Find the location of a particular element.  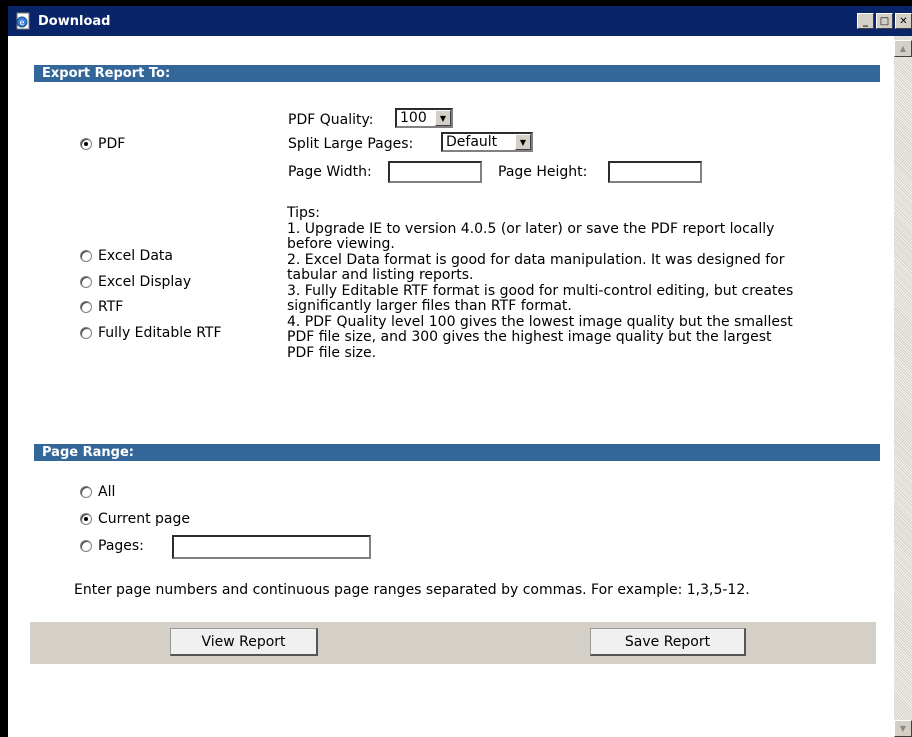

format-radio-excel-data: Excel Data is located at coordinates (126, 256).